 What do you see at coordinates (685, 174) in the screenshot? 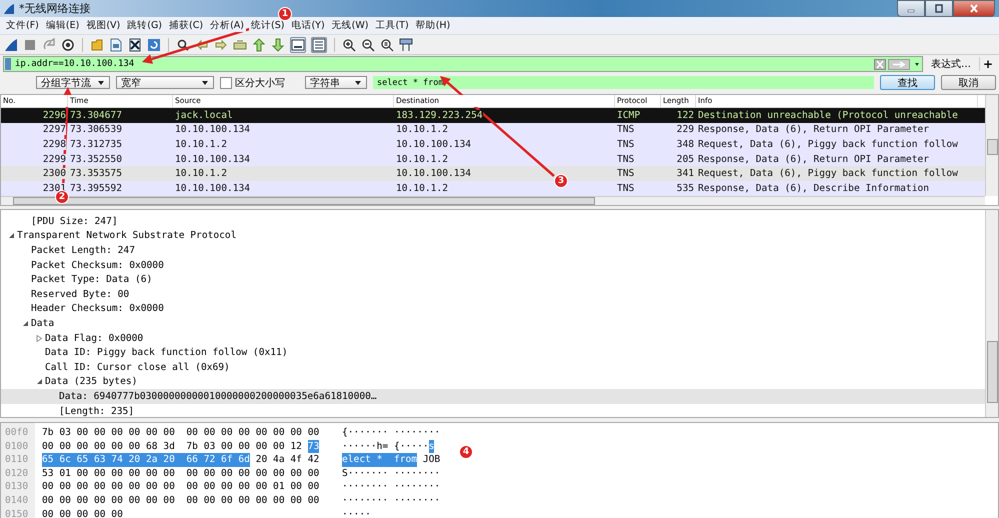
I see `table-cell: 341` at bounding box center [685, 174].